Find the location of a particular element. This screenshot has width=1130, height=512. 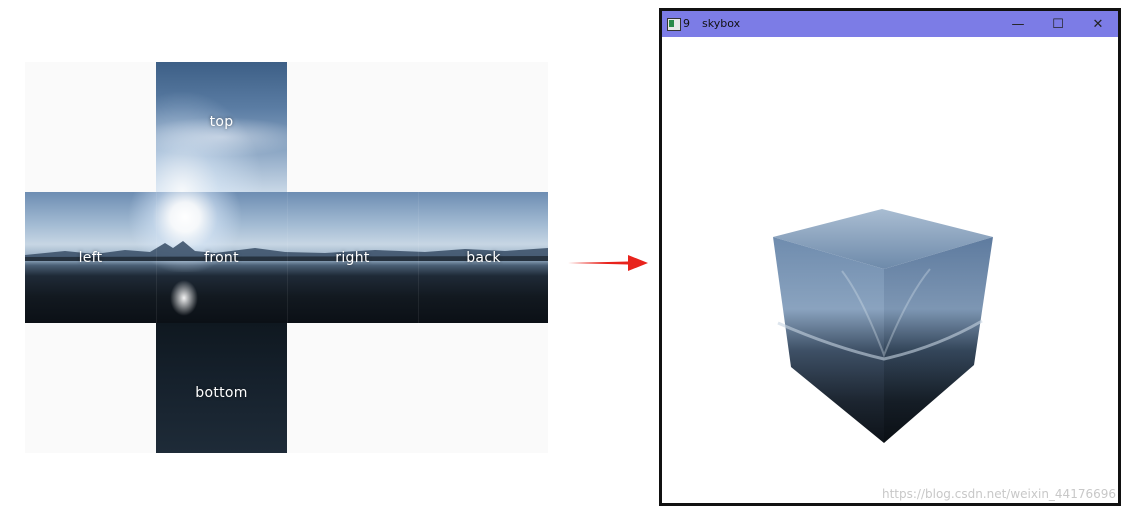

cubemap-face-bottom: bottom is located at coordinates (221, 388).